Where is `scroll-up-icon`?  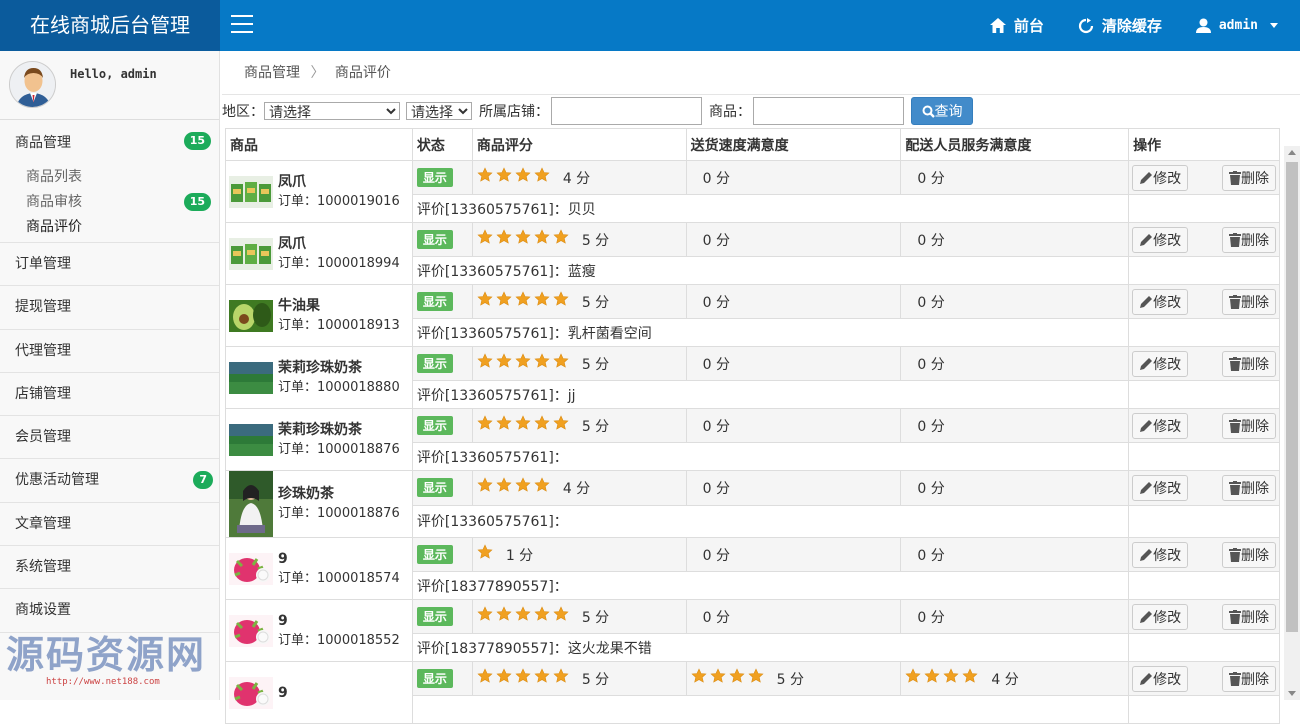
scroll-up-icon is located at coordinates (1292, 152).